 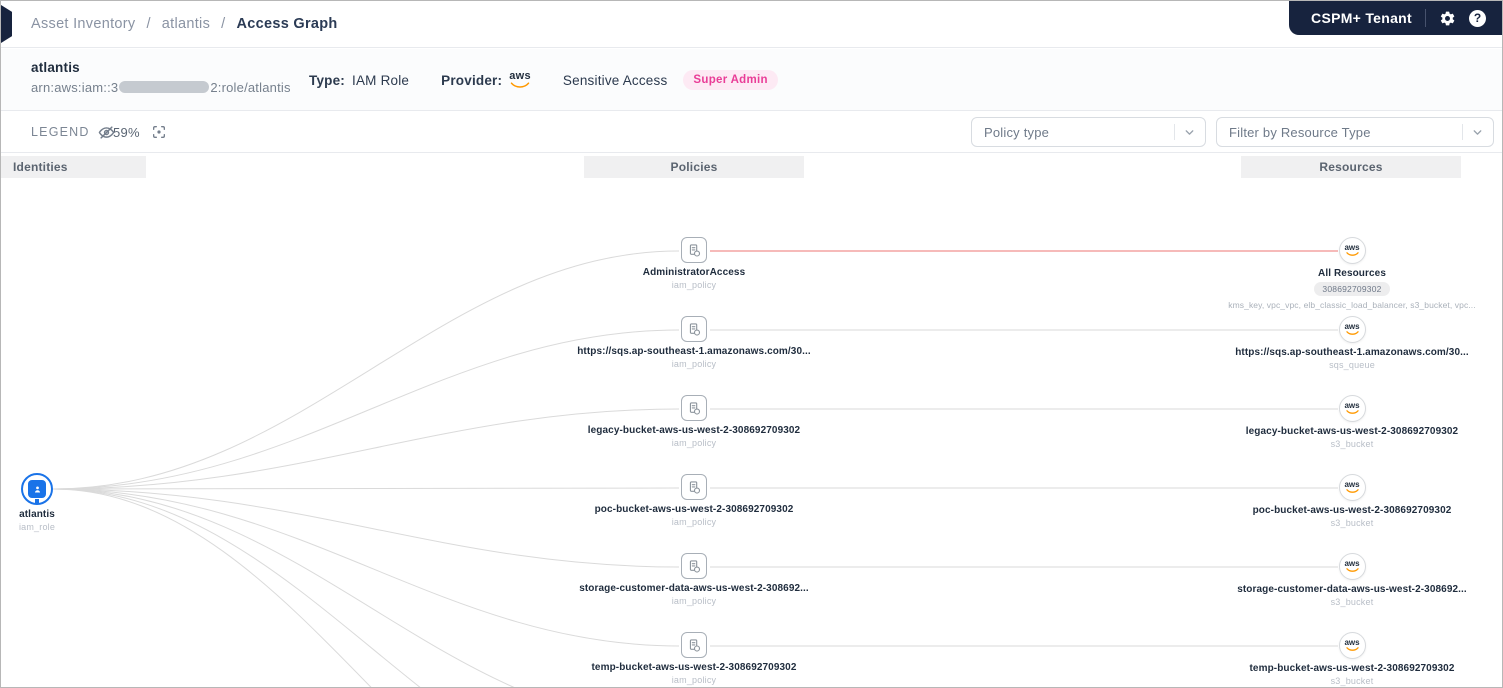 I want to click on column-header-resources: Resources, so click(x=1351, y=167).